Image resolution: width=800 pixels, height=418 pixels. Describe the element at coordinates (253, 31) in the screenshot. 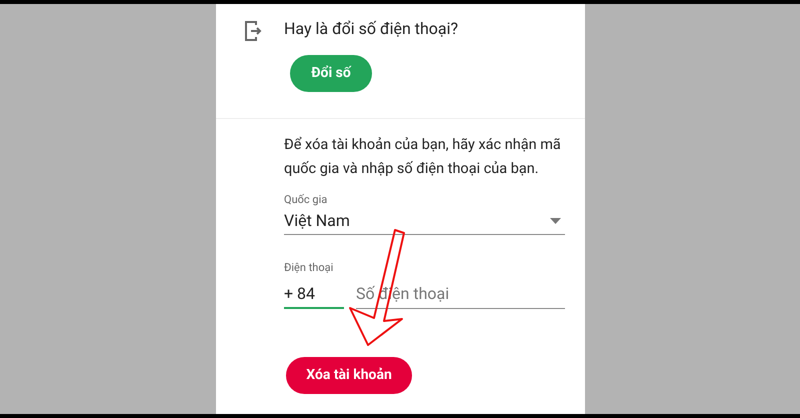

I see `phone-exit-icon` at that location.